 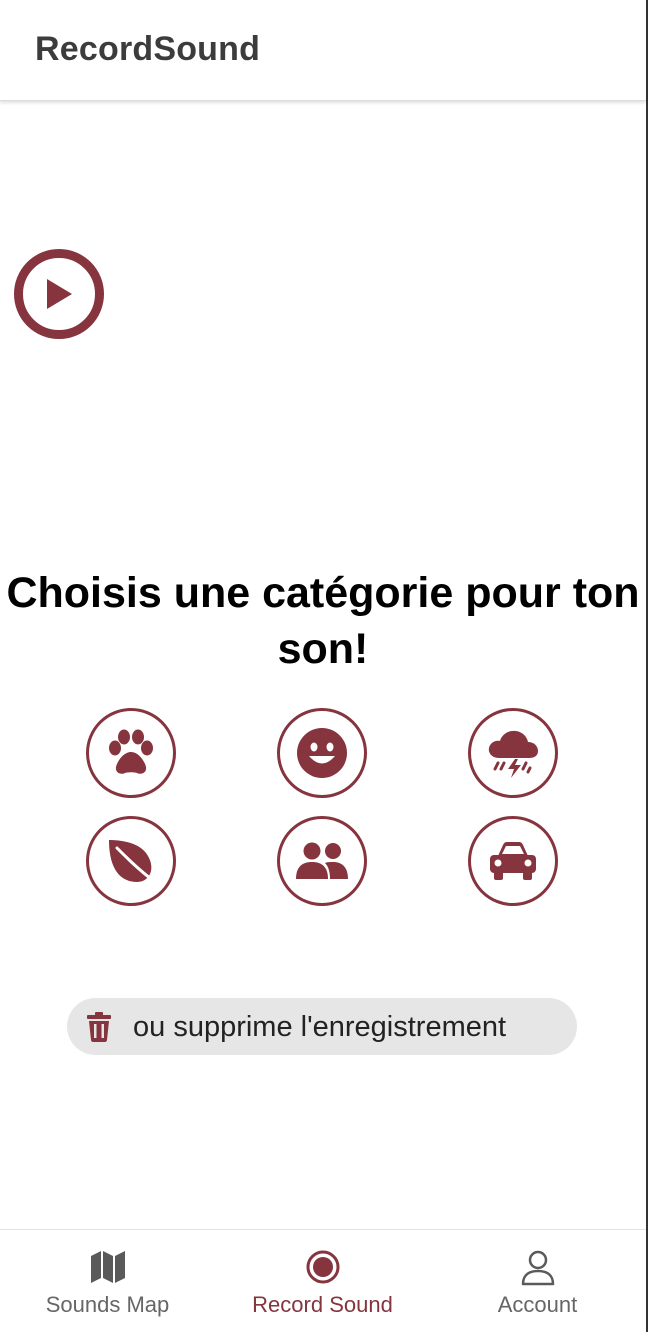 What do you see at coordinates (323, 50) in the screenshot?
I see `app-header: RecordSound` at bounding box center [323, 50].